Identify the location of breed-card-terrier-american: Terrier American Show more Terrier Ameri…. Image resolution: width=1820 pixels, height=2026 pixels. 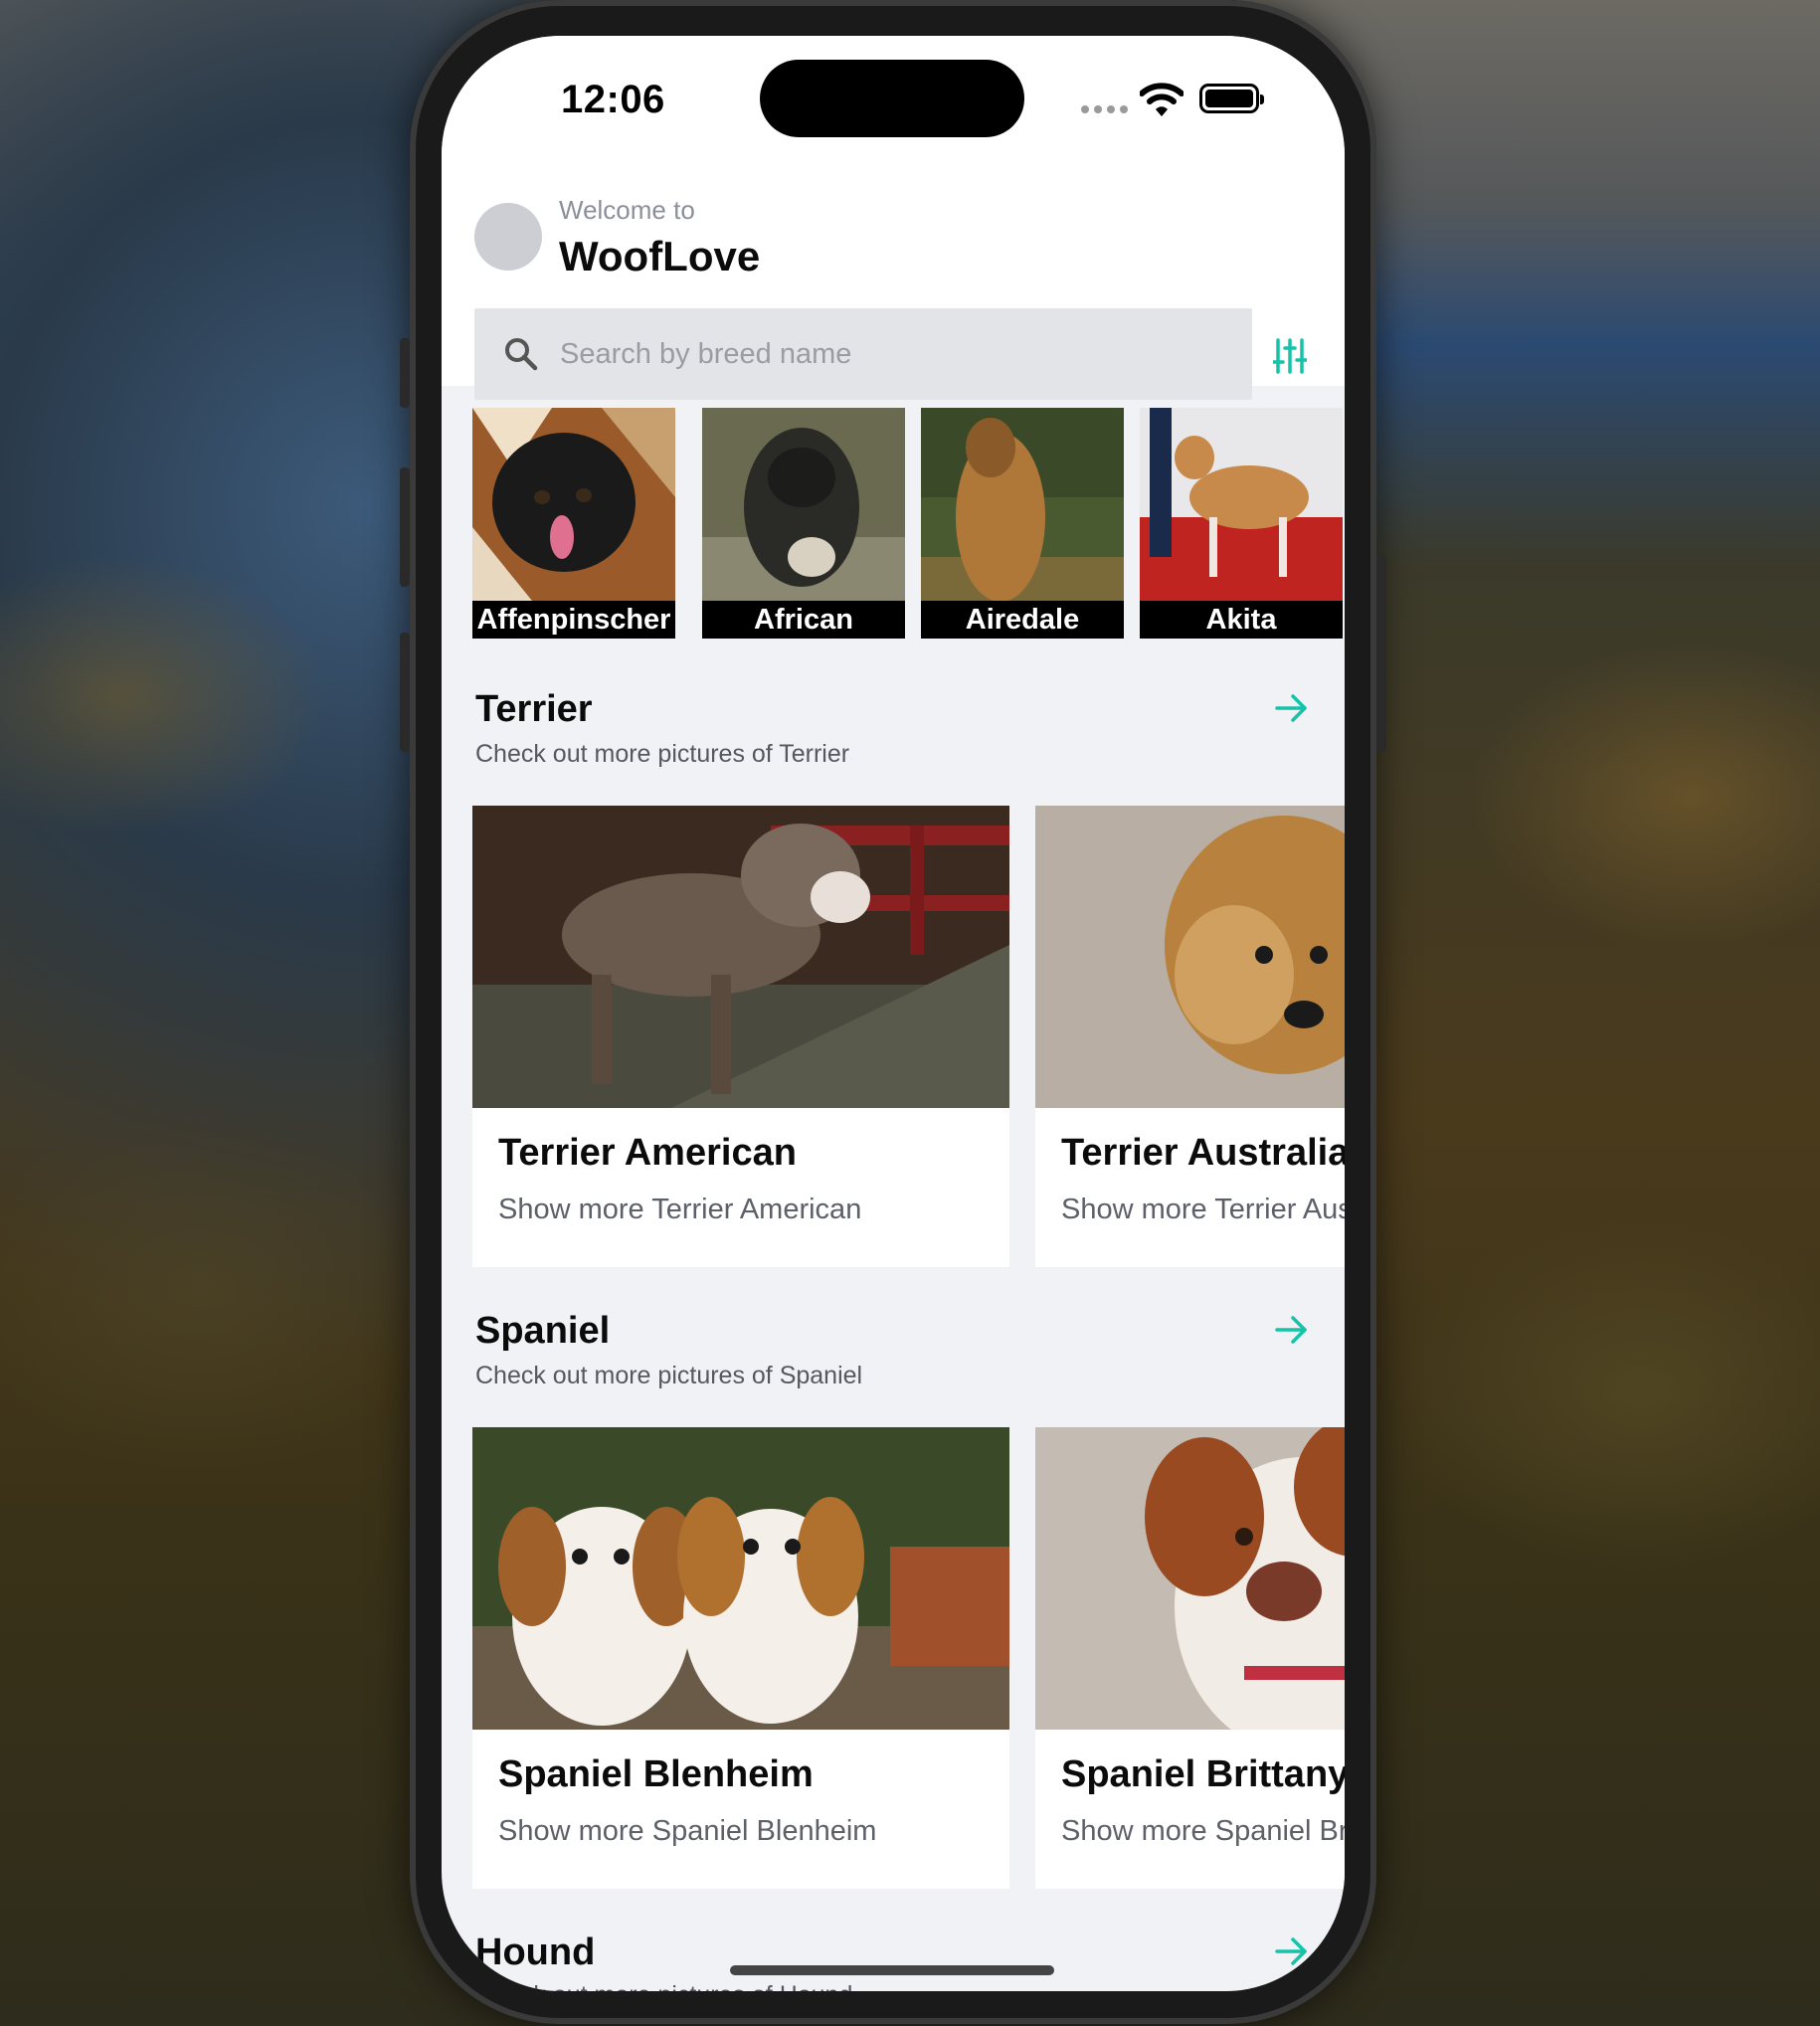
(740, 1037).